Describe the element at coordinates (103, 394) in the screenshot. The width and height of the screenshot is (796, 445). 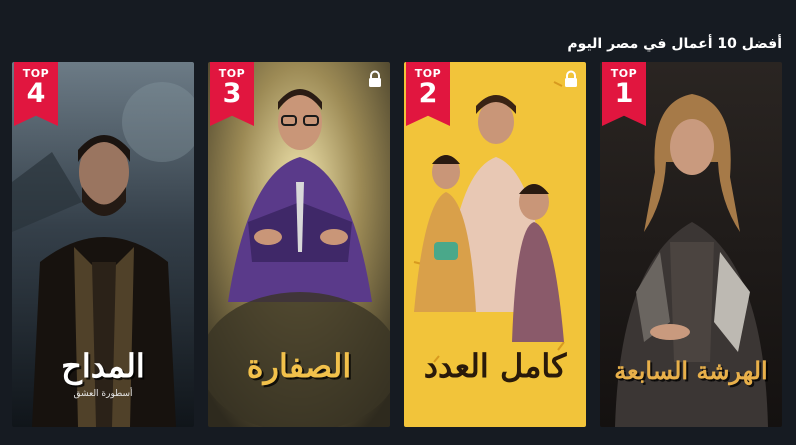
I see `poster-subtitle: أسطورة العشق` at that location.